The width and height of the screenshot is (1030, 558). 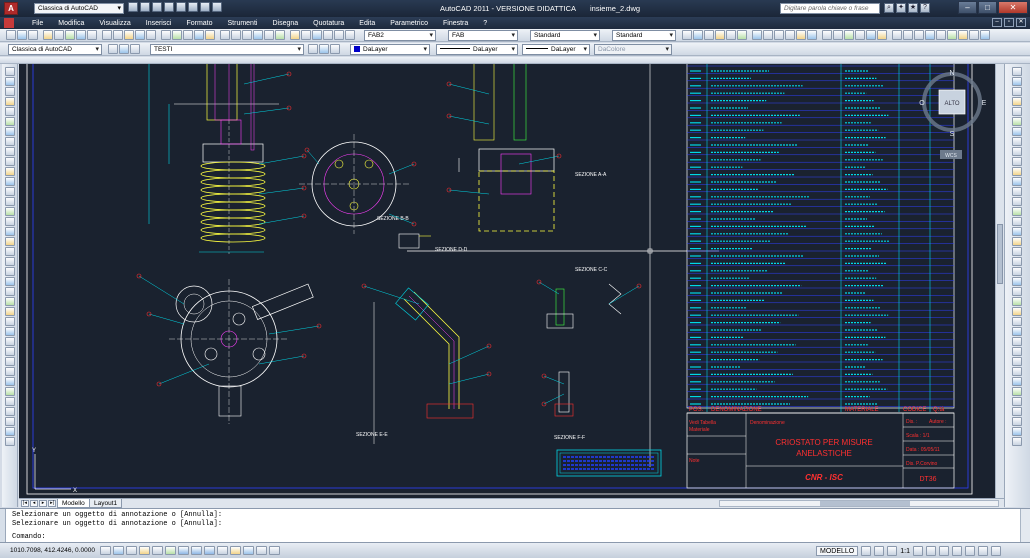 What do you see at coordinates (145, 7) in the screenshot?
I see `open-icon` at bounding box center [145, 7].